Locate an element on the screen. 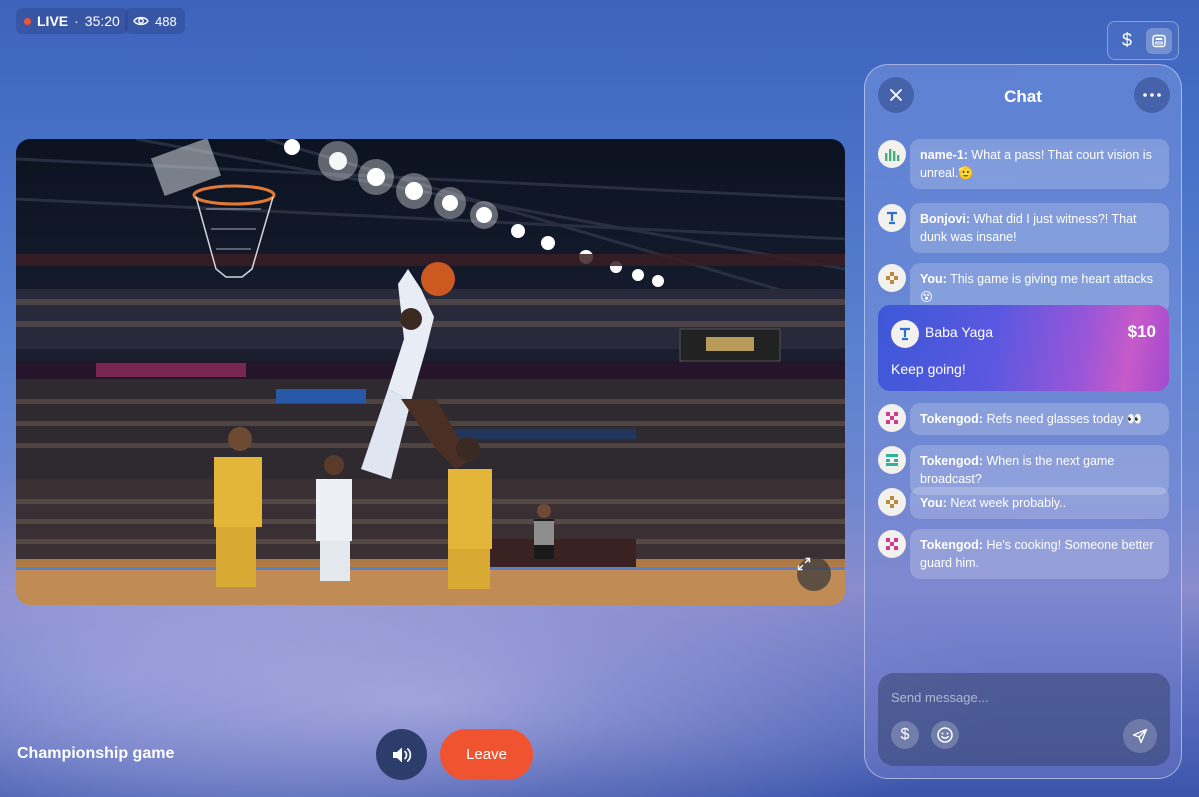 This screenshot has width=1199, height=797. panel-toggle-icon is located at coordinates (1159, 40).